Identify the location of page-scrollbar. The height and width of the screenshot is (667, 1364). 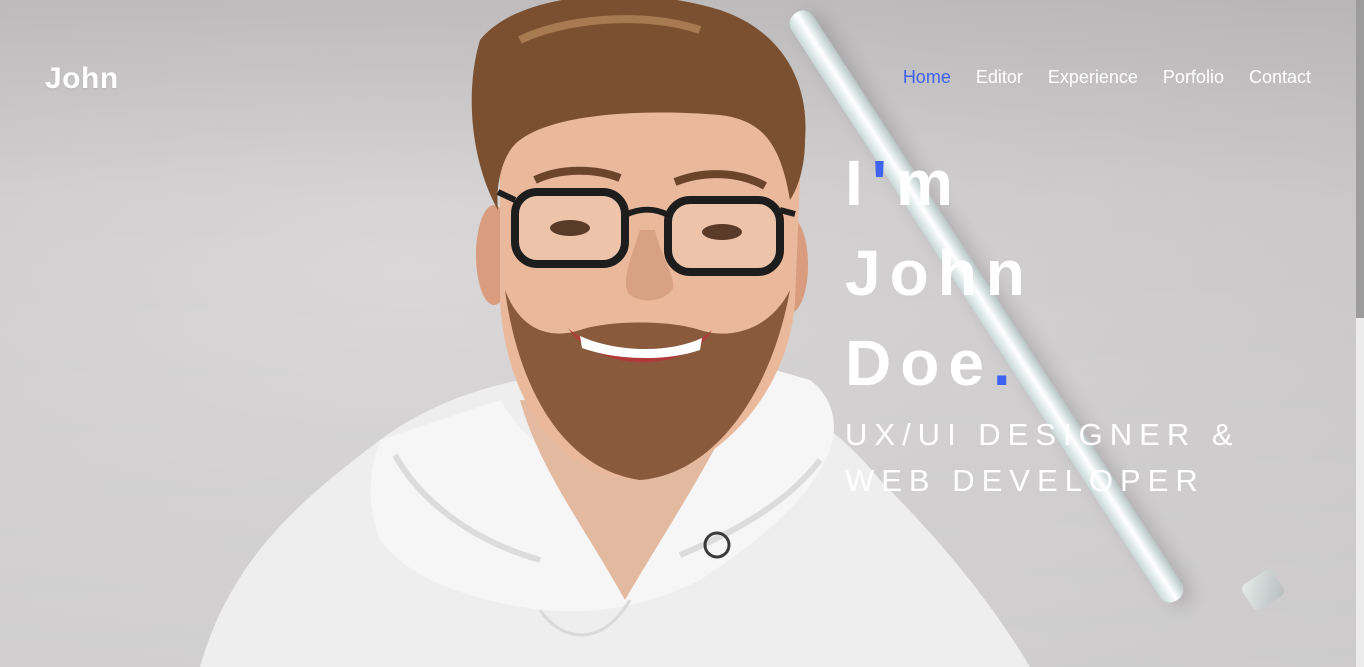
(1360, 333).